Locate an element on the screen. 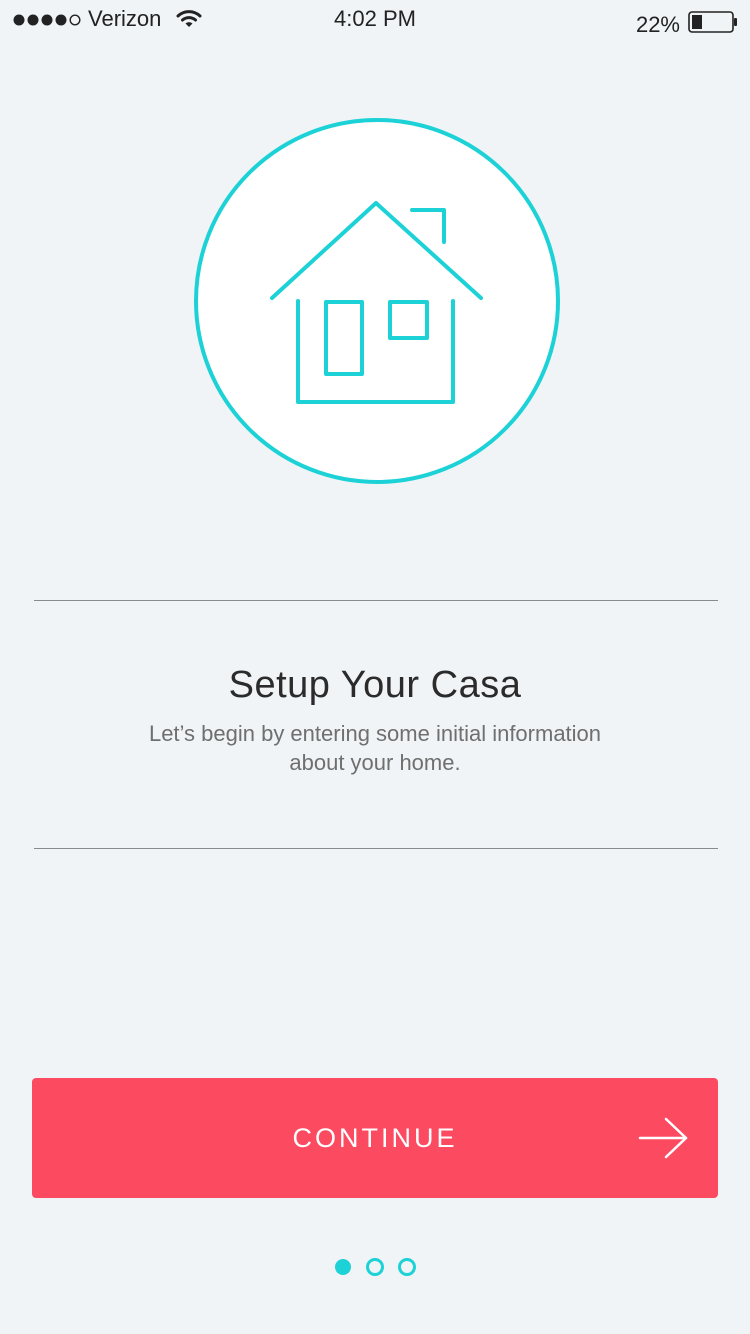  status-bar: Verizon 4:02 PM 22% is located at coordinates (375, 20).